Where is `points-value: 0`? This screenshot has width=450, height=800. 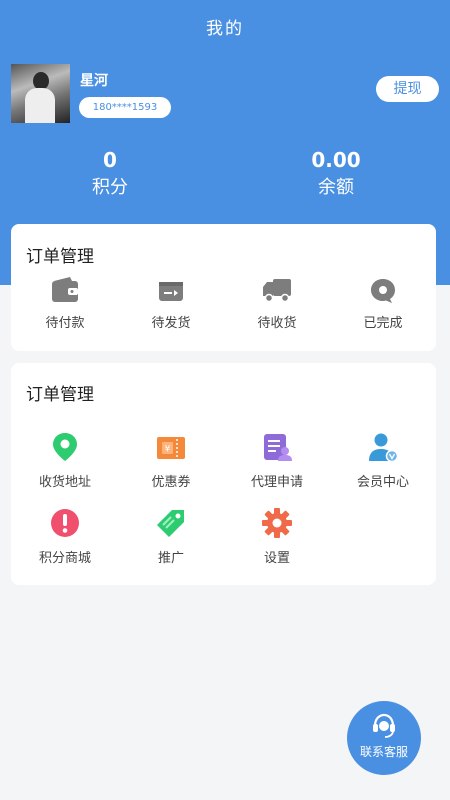 points-value: 0 is located at coordinates (110, 160).